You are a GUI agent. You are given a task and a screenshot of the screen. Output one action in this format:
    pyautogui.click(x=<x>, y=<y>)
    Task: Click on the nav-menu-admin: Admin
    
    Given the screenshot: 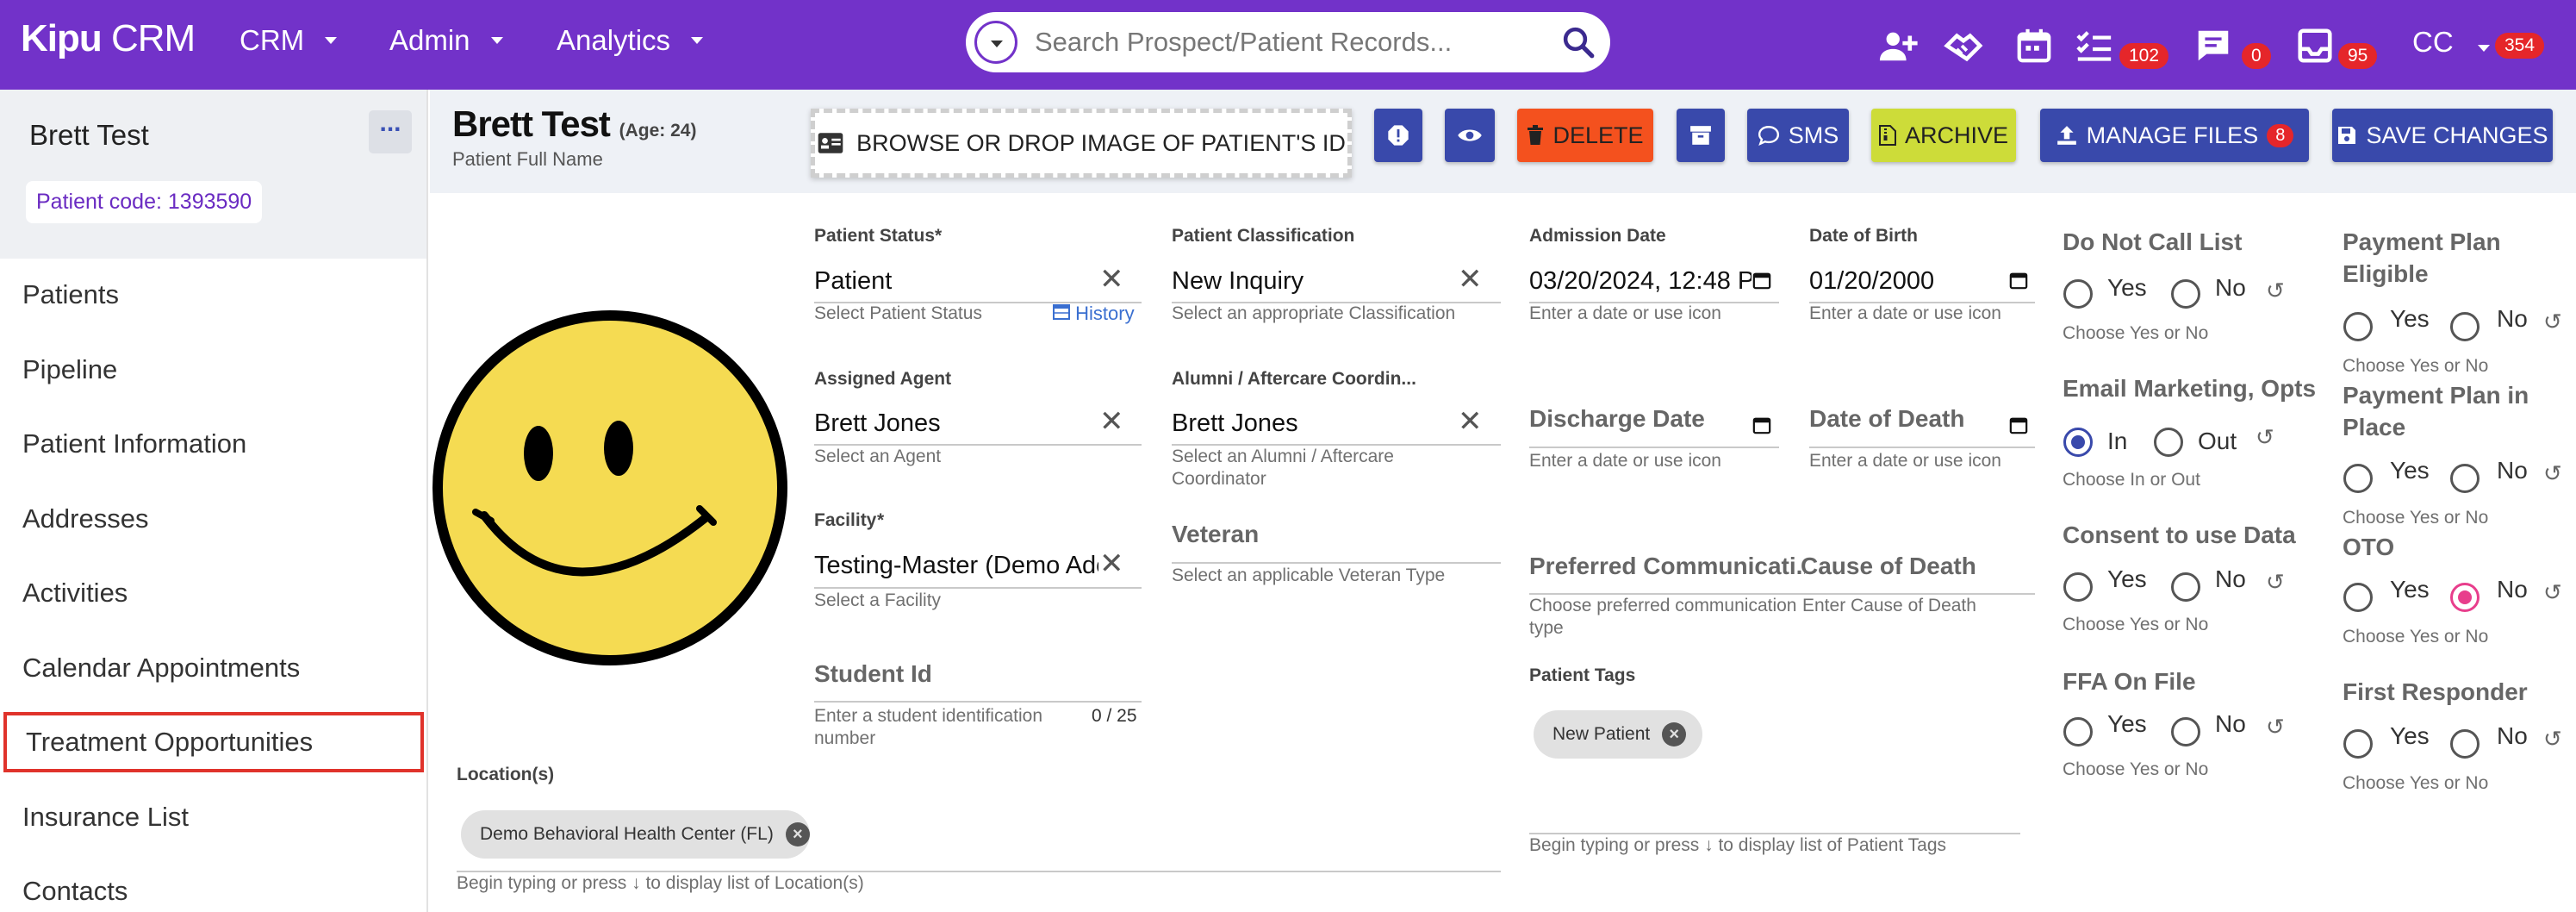 What is the action you would take?
    pyautogui.click(x=446, y=41)
    